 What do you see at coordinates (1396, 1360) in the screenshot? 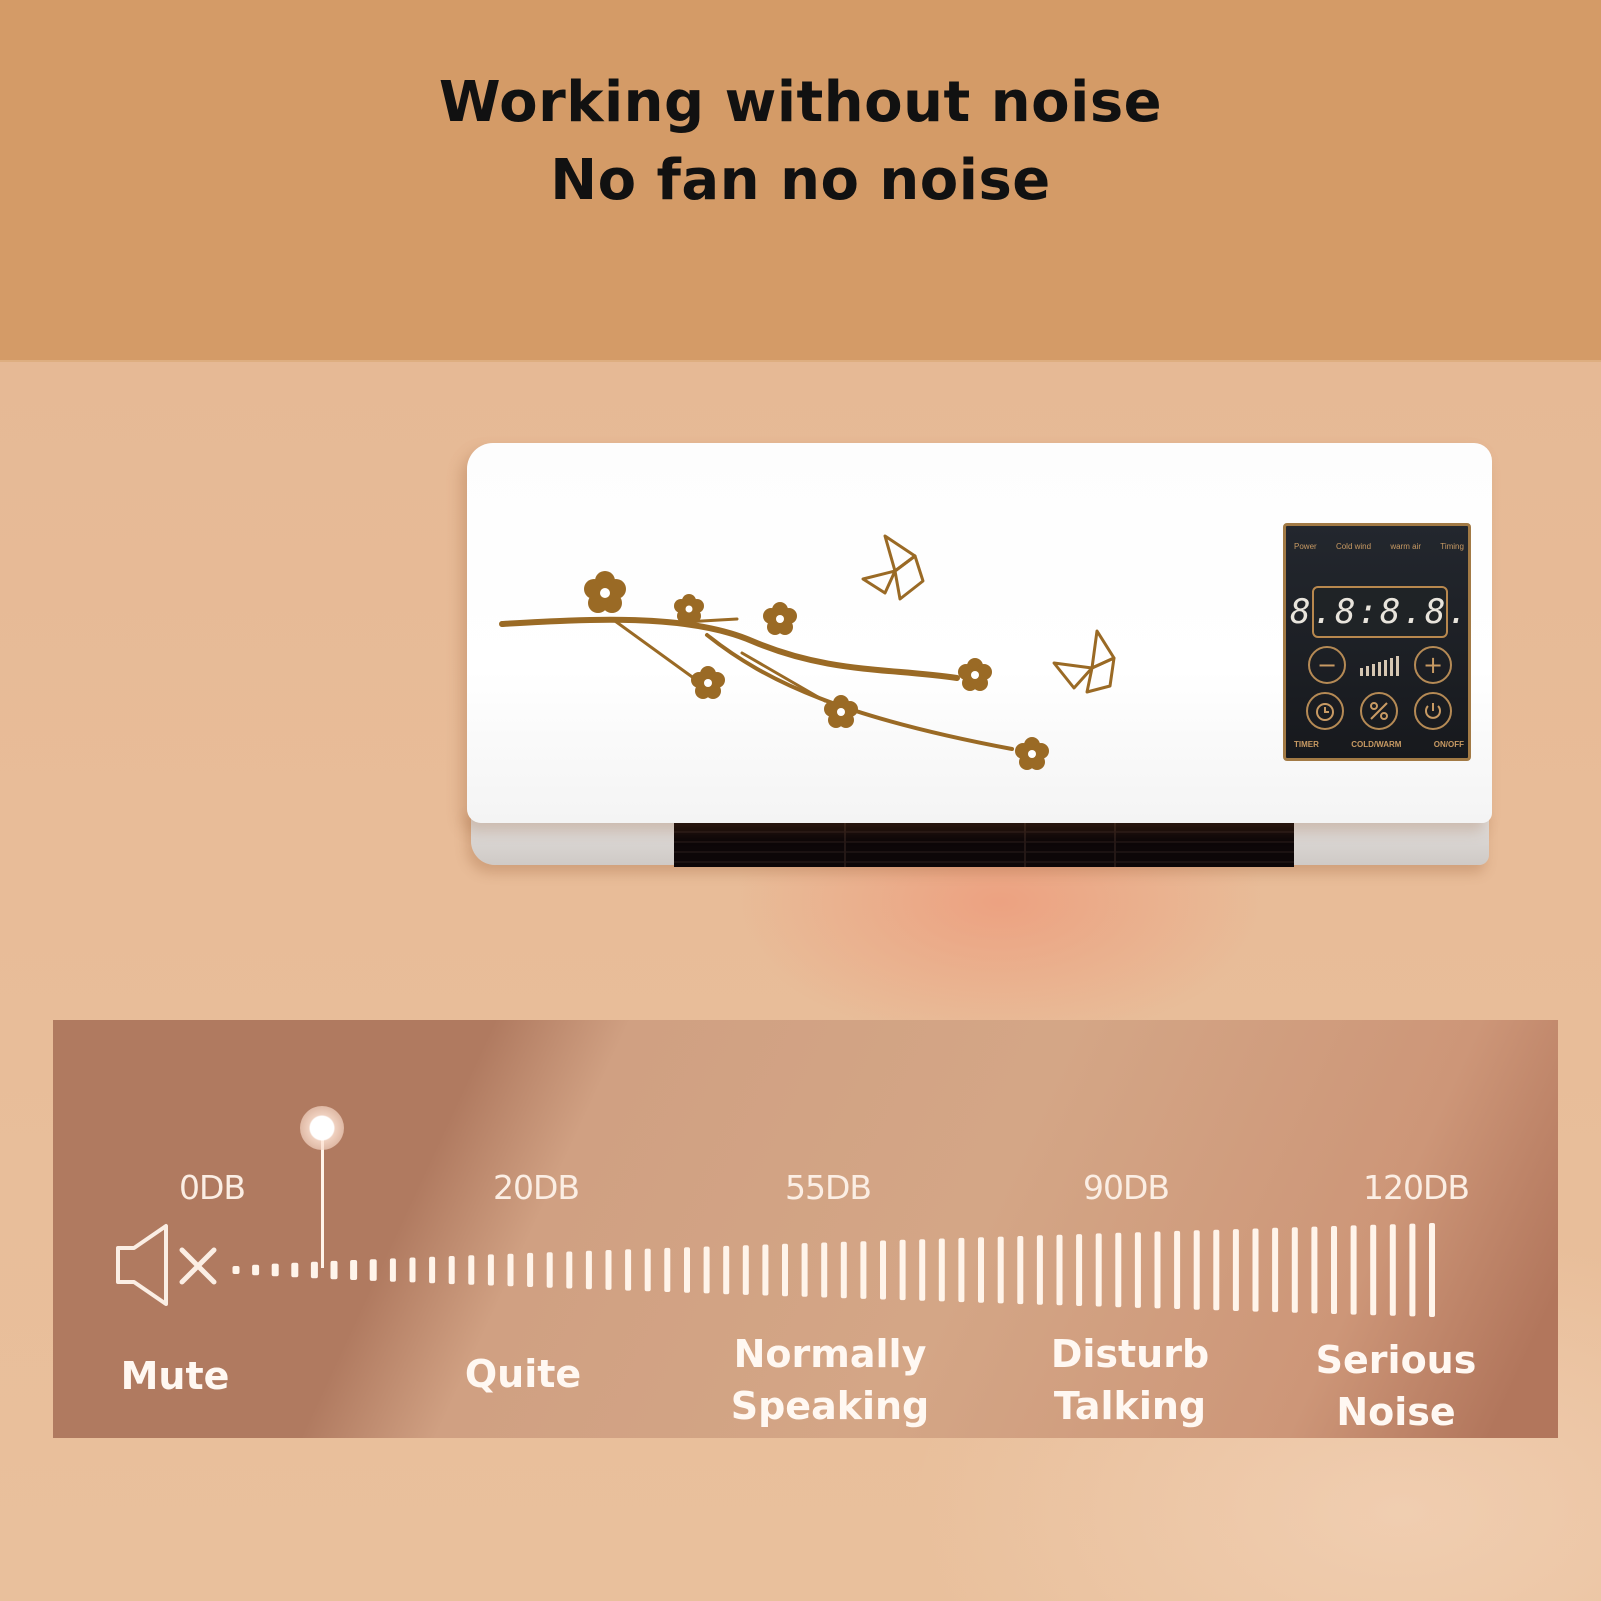
I see `category-serious-line1: Serious` at bounding box center [1396, 1360].